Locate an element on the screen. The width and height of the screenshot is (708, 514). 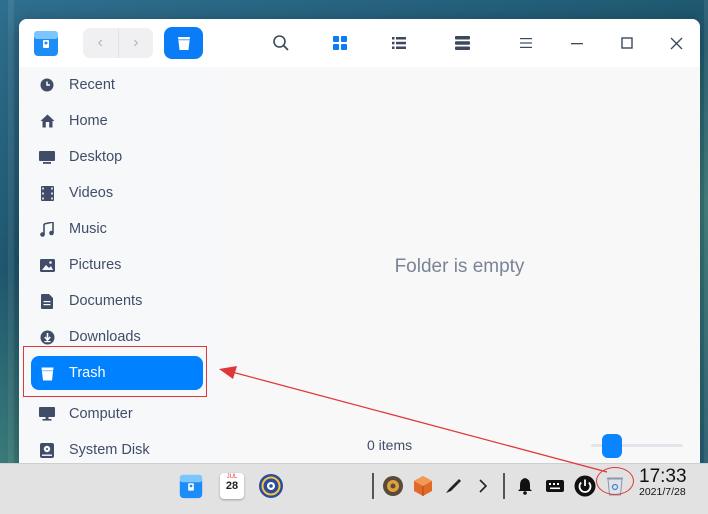
clock-date: 2021/7/28 is located at coordinates (662, 492).